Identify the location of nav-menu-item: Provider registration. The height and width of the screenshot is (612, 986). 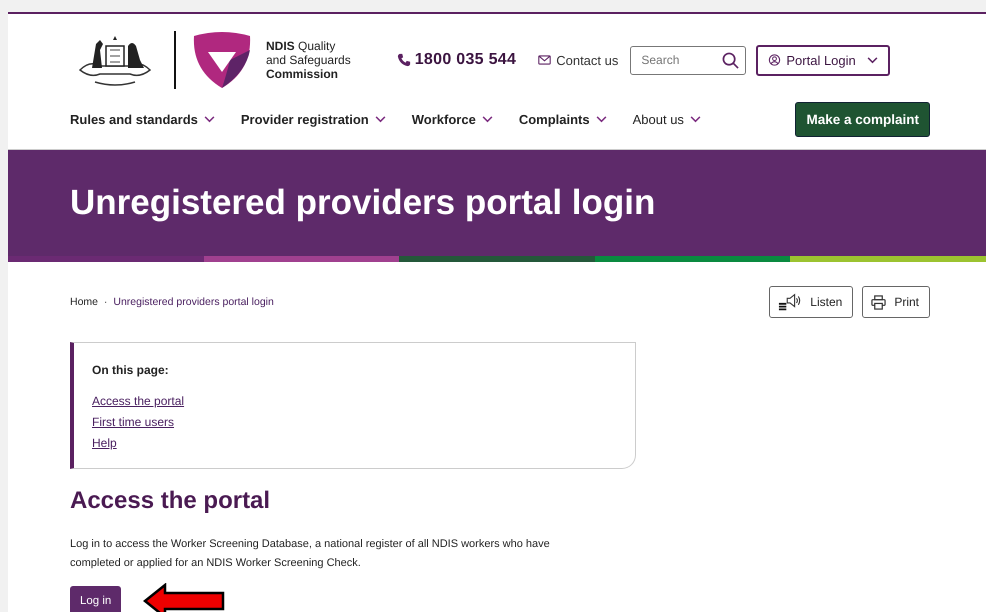
(313, 119).